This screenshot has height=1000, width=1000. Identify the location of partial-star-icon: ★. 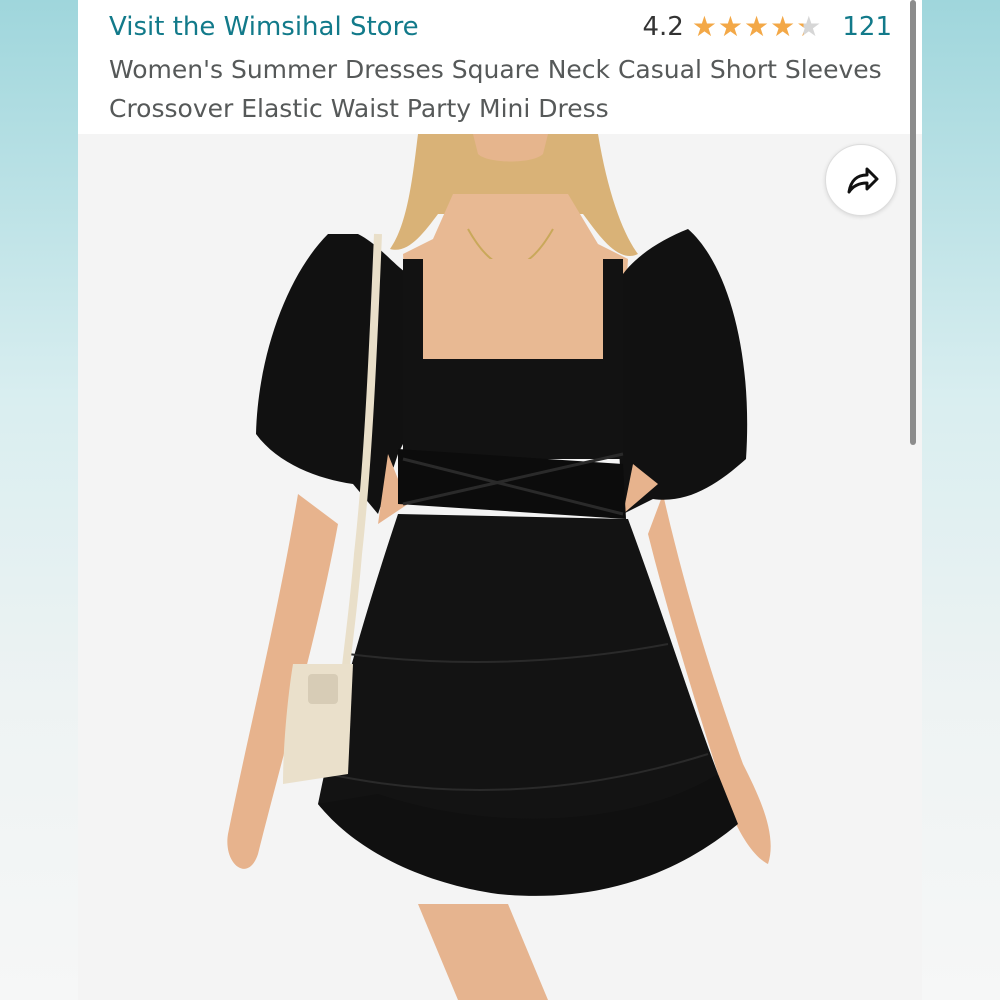
(809, 26).